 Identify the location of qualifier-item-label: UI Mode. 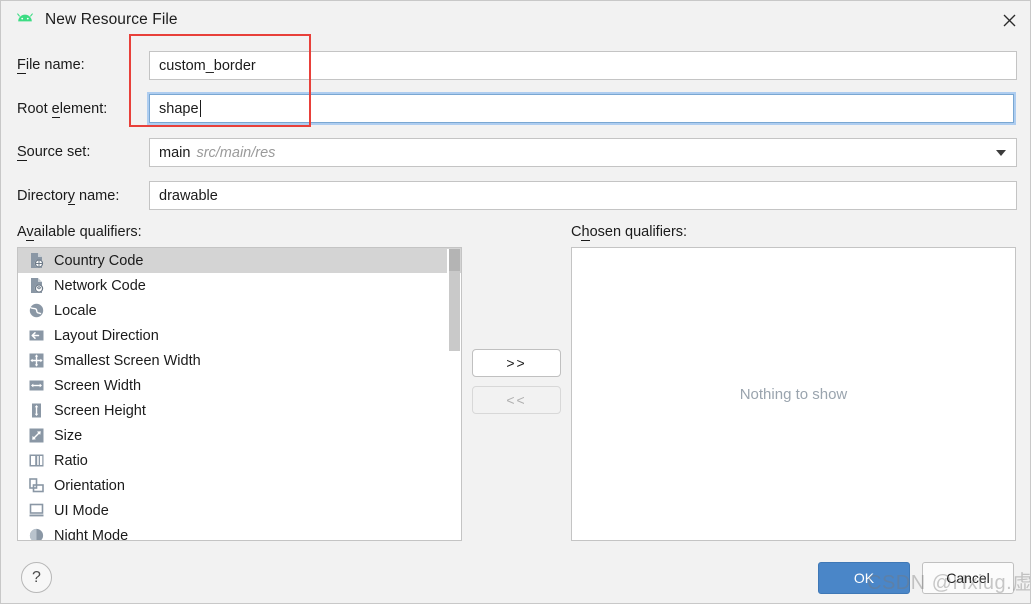
(81, 510).